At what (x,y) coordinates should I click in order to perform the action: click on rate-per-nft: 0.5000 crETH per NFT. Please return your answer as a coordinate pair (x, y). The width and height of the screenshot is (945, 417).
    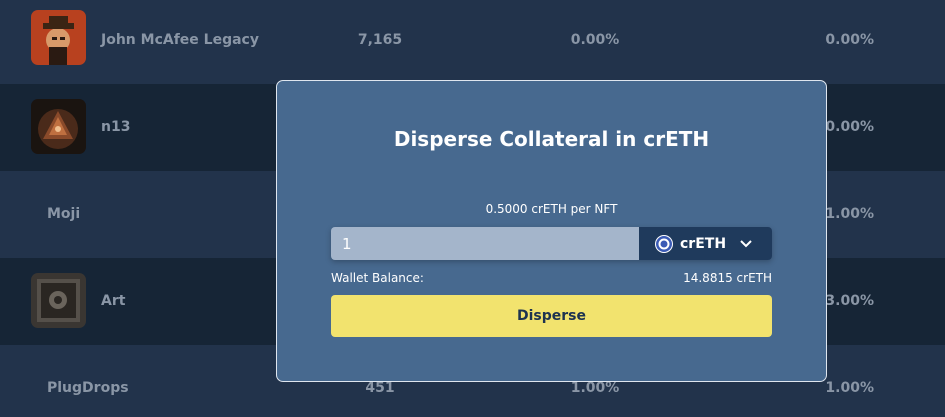
    Looking at the image, I should click on (551, 209).